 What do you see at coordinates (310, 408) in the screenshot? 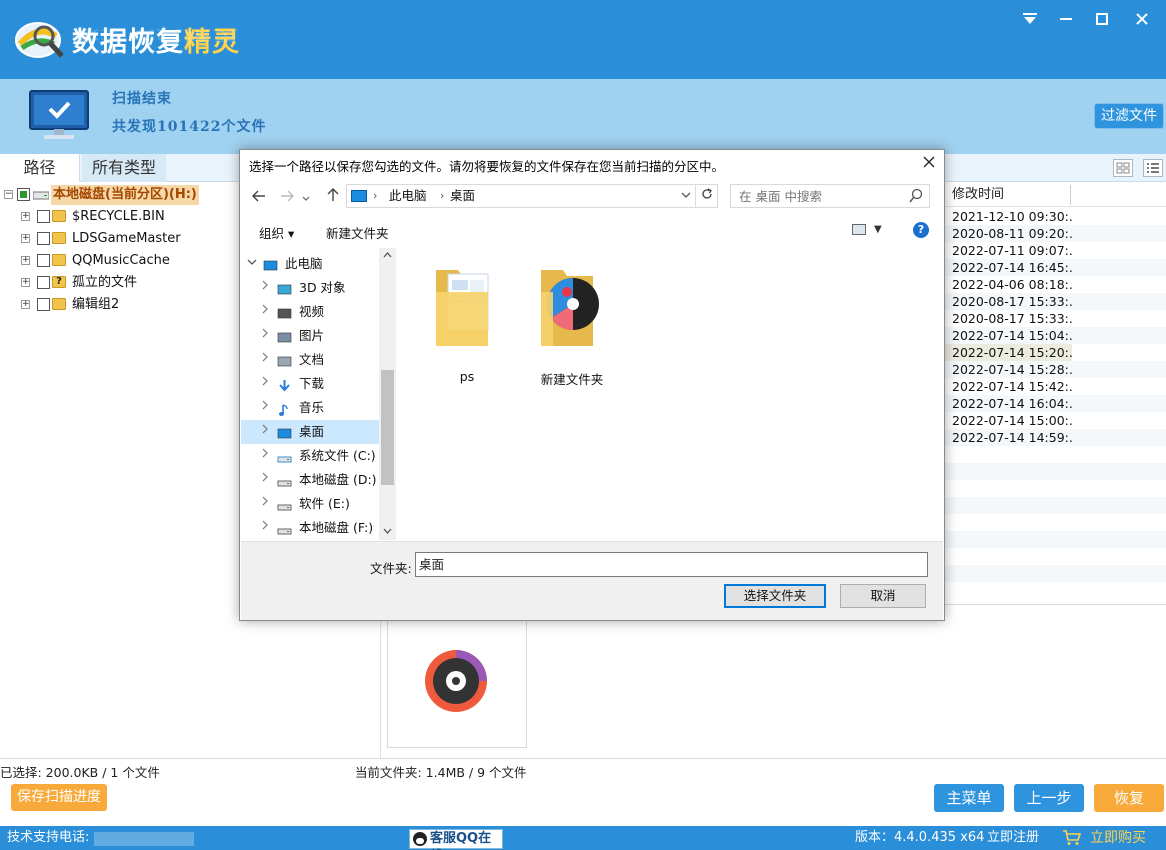
I see `nav-item: 音乐` at bounding box center [310, 408].